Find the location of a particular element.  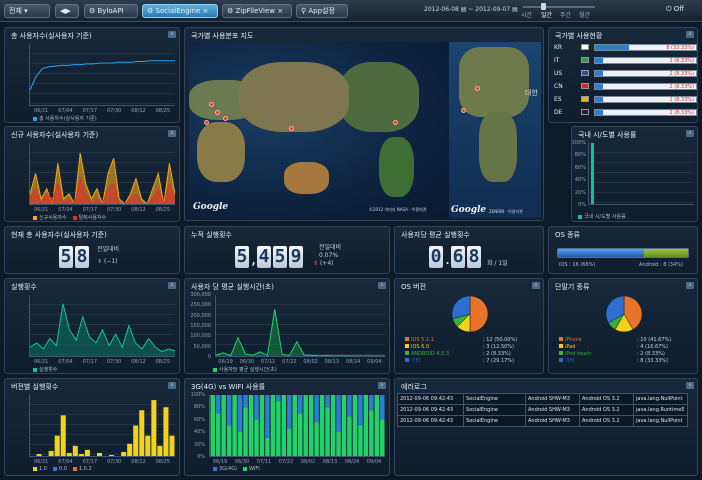

panel-title: 국가별 사용분포 지도 is located at coordinates (222, 36).